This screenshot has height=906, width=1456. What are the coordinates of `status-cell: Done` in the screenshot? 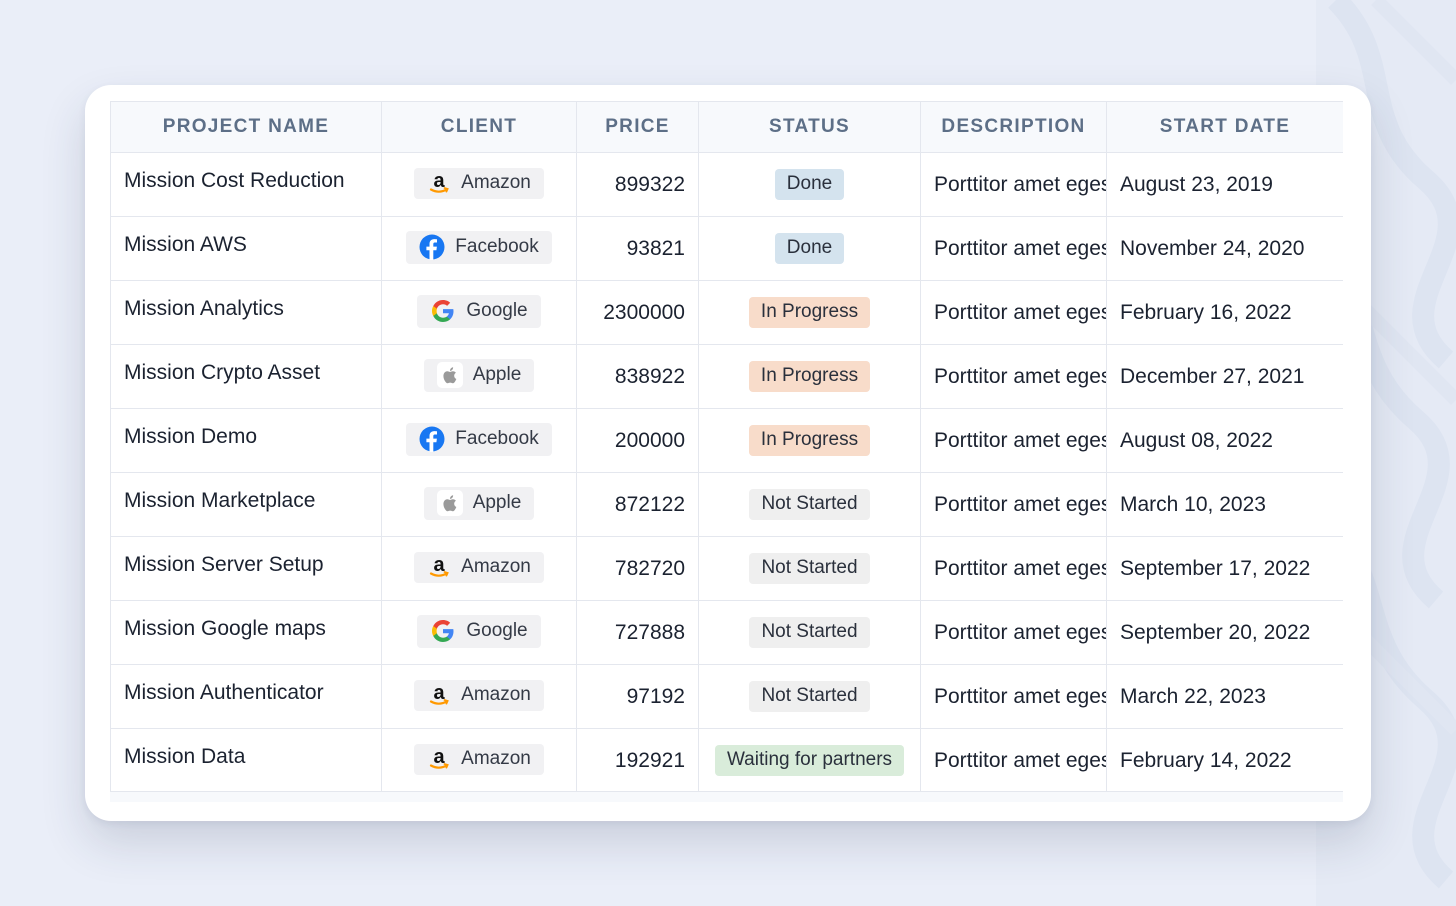 It's located at (809, 184).